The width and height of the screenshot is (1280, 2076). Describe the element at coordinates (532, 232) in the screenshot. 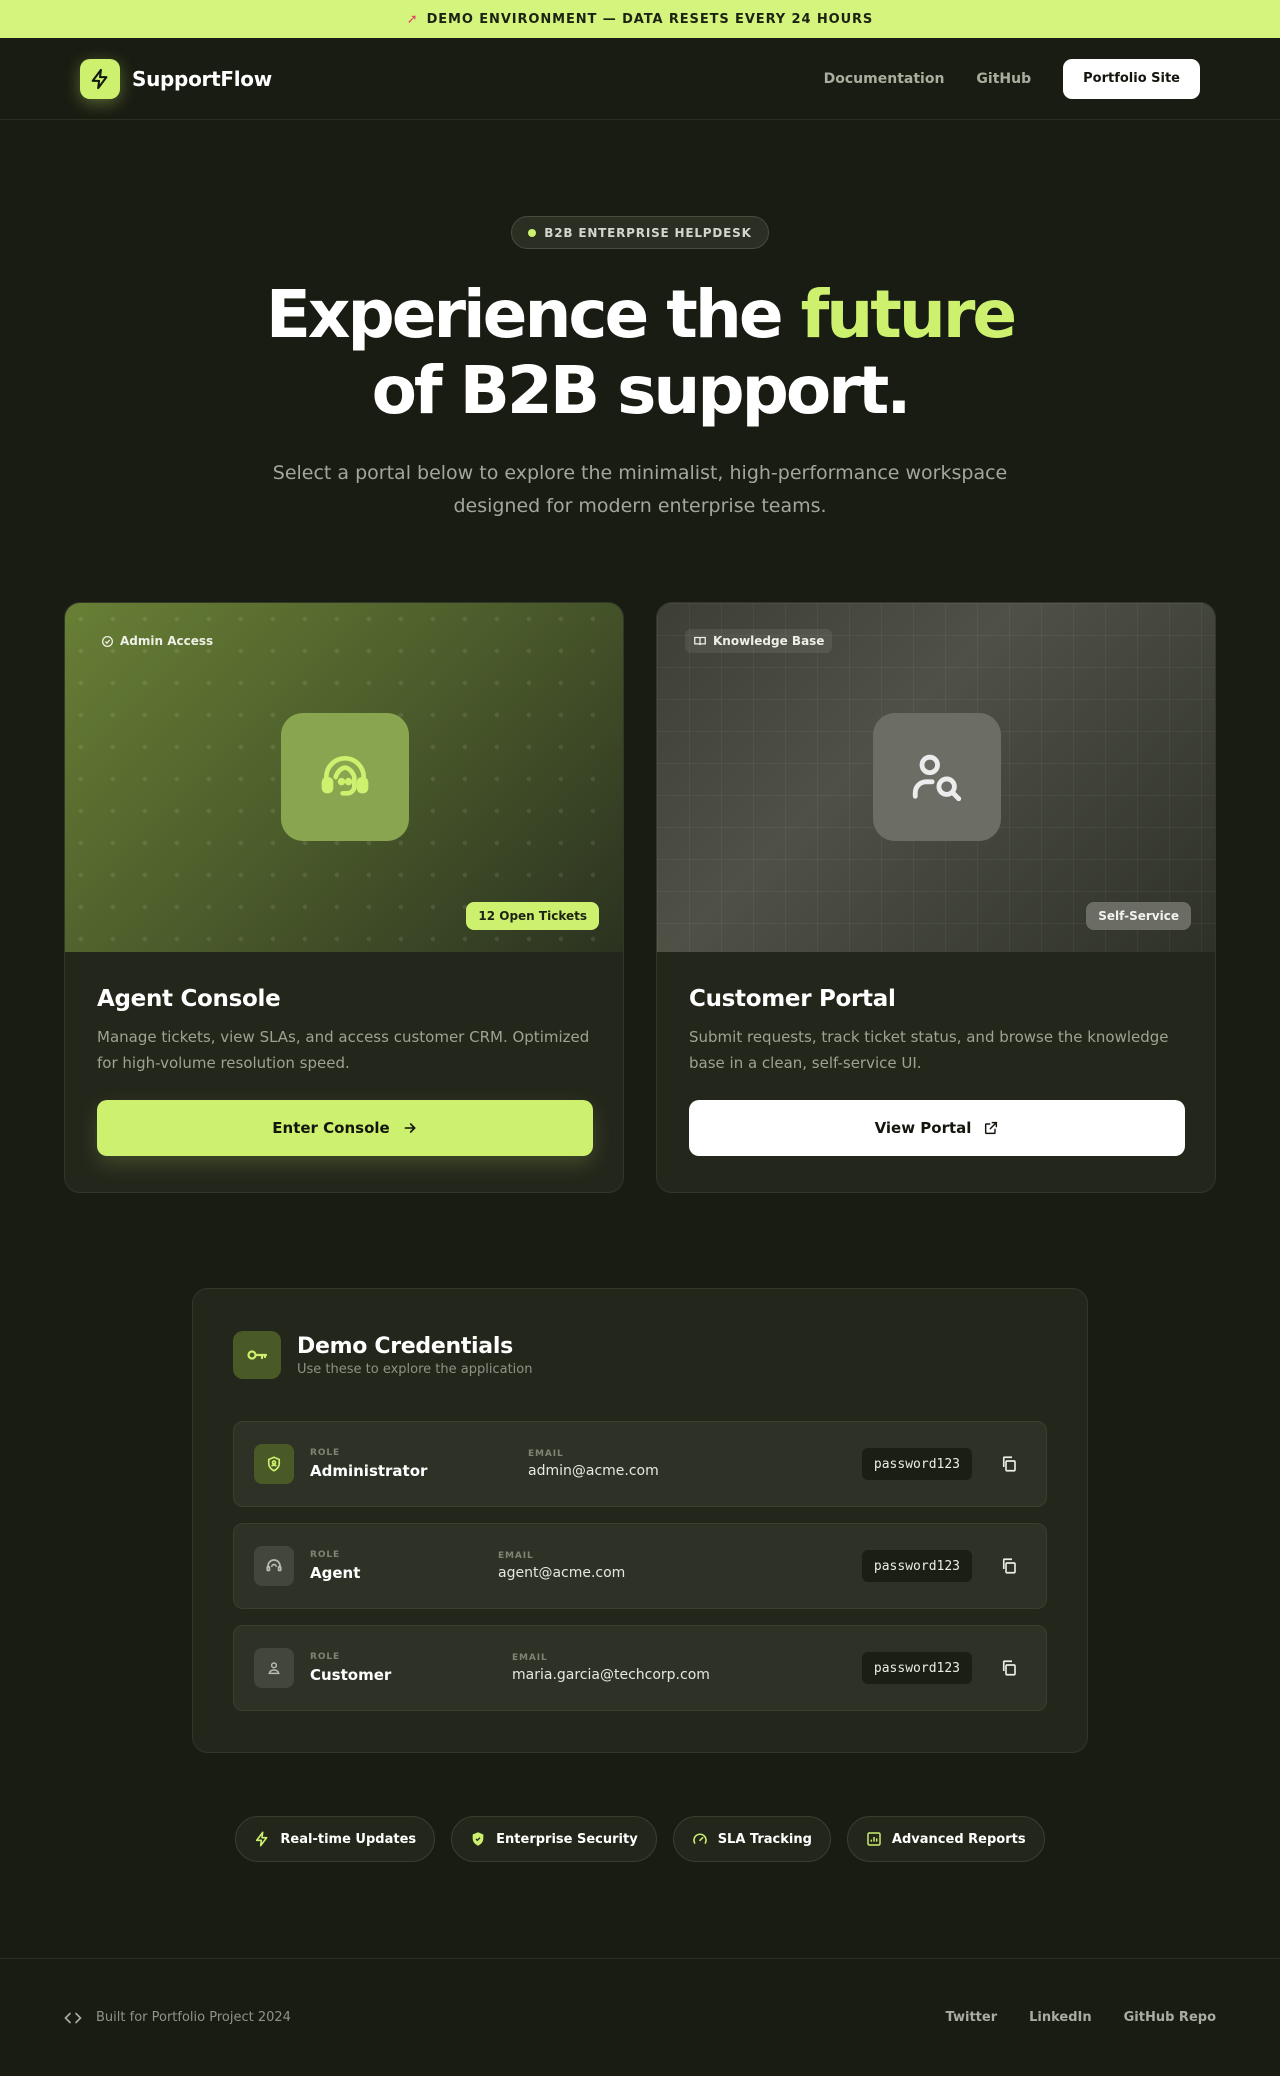

I see `pill-dot` at that location.